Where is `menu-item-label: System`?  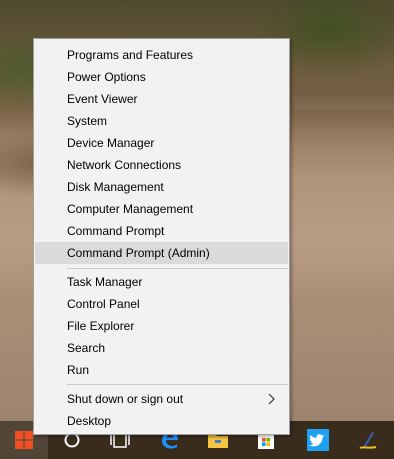
menu-item-label: System is located at coordinates (87, 121).